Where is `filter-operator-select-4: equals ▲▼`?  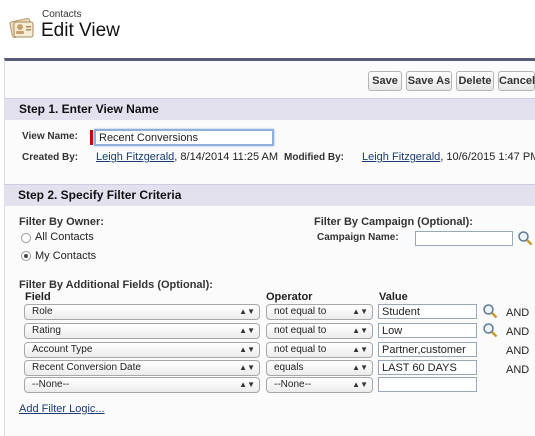
filter-operator-select-4: equals ▲▼ is located at coordinates (319, 368).